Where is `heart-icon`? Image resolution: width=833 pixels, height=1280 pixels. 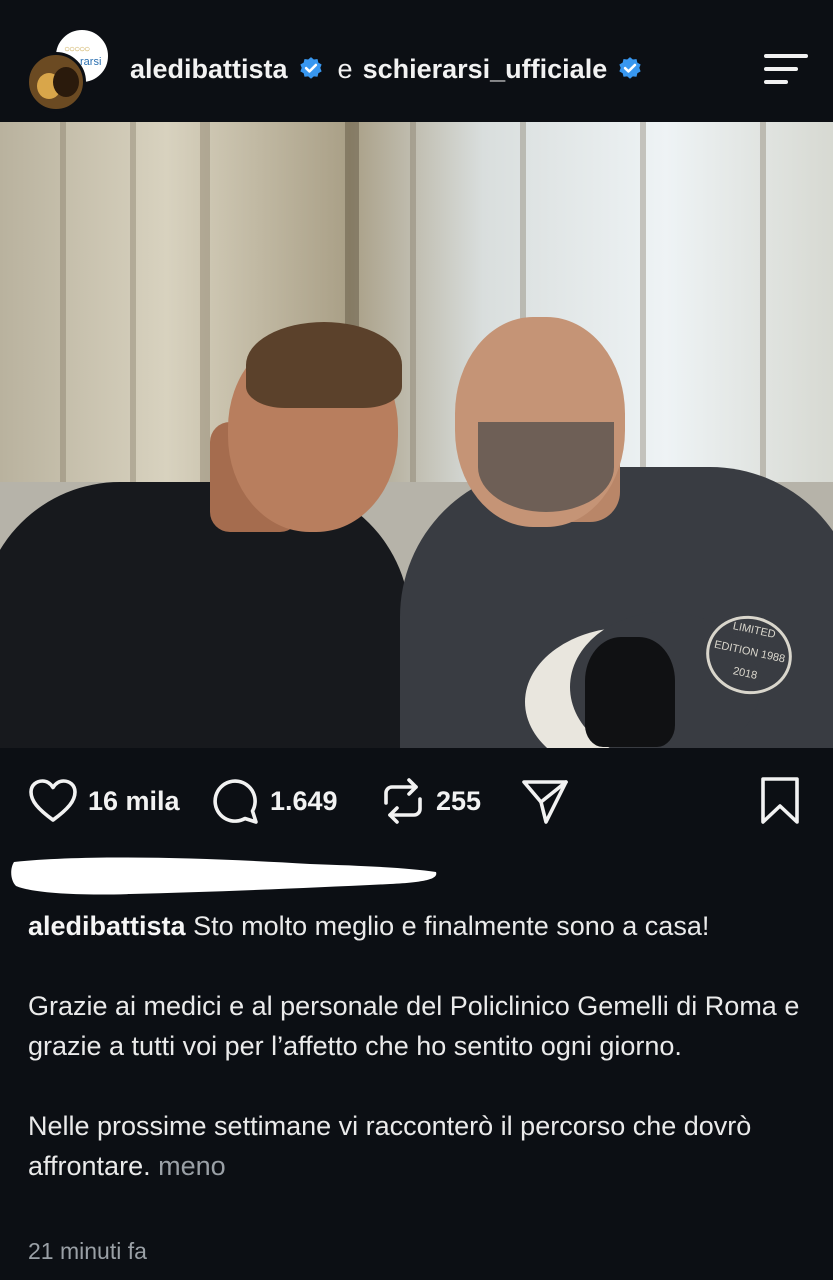 heart-icon is located at coordinates (53, 800).